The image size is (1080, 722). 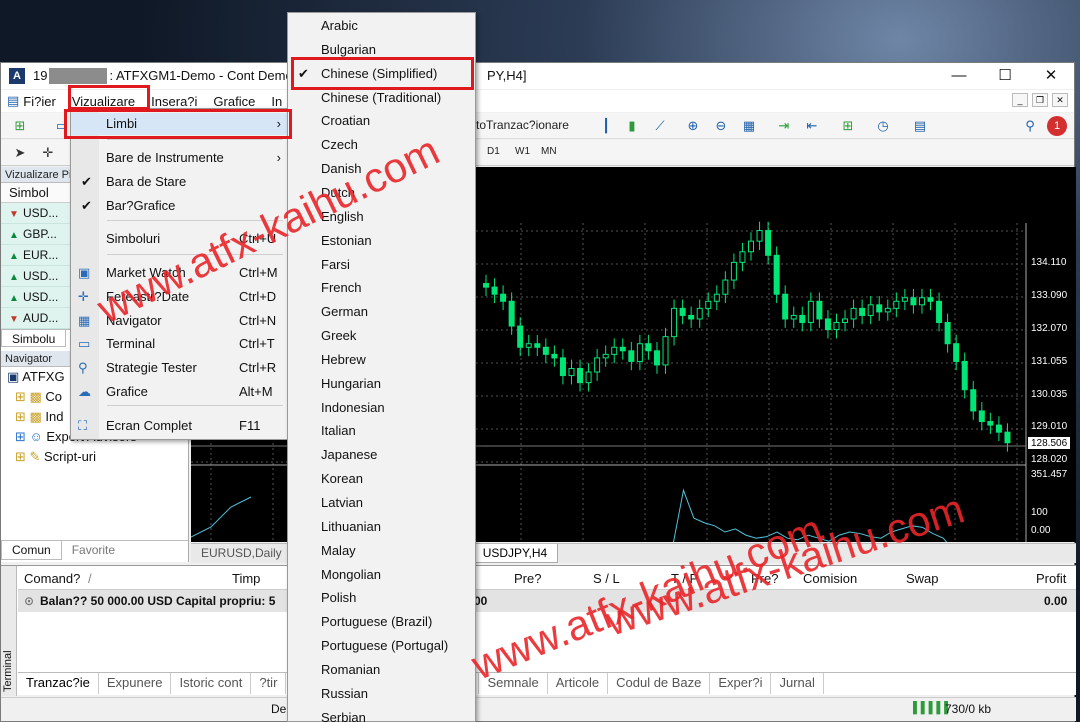 What do you see at coordinates (338, 551) in the screenshot?
I see `language-option: Malay` at bounding box center [338, 551].